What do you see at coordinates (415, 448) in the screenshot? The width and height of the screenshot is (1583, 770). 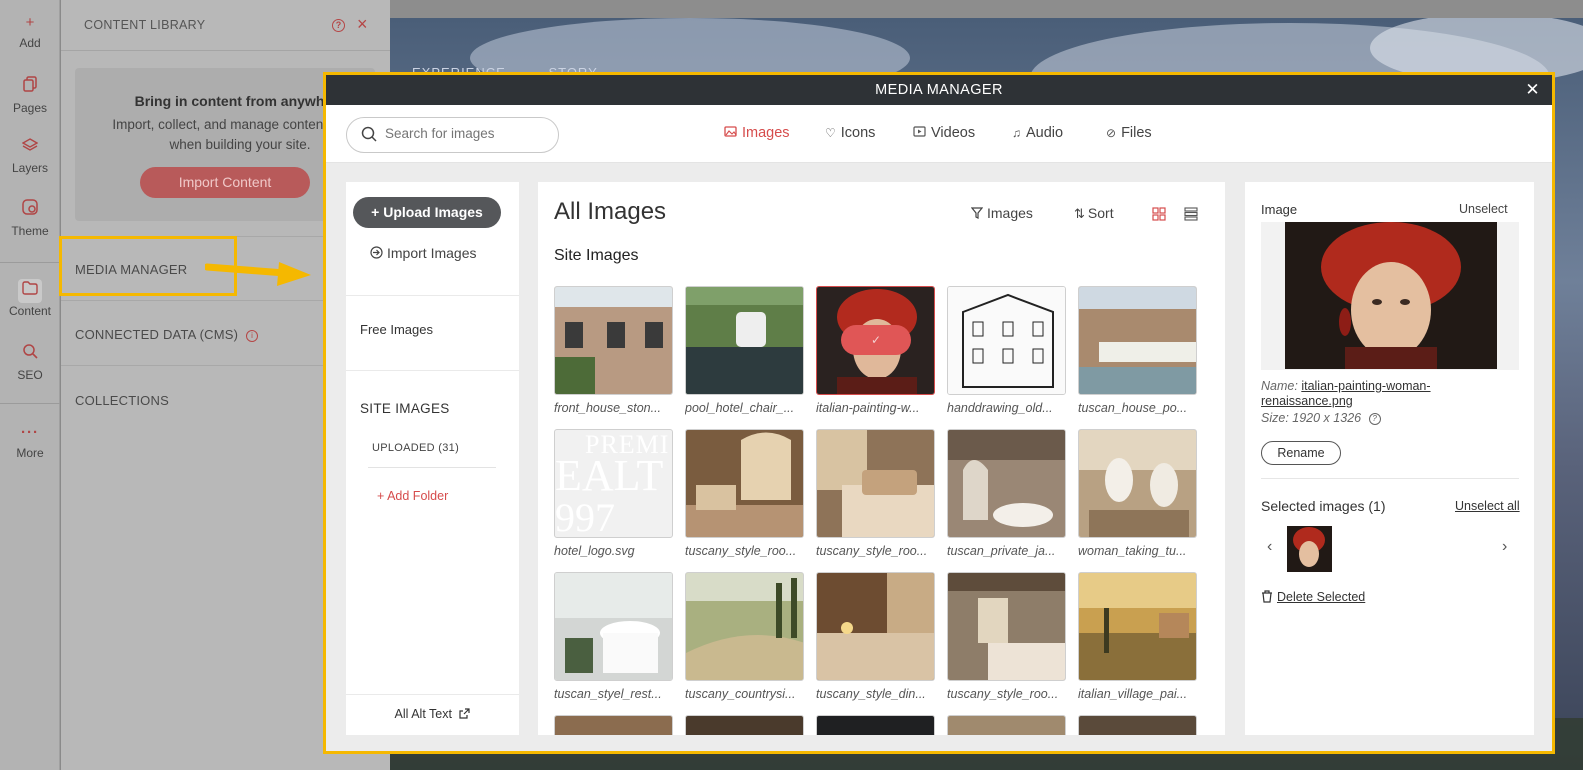 I see `folder-uploaded: UPLOADED (31)` at bounding box center [415, 448].